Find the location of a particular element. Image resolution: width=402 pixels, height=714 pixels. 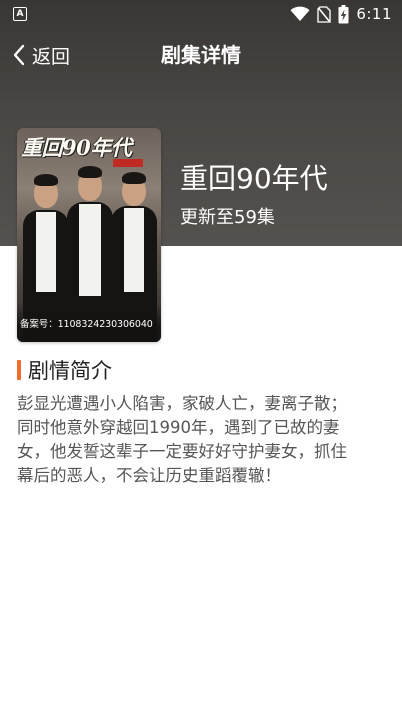

synopsis-title: 剧情简介 is located at coordinates (70, 371).